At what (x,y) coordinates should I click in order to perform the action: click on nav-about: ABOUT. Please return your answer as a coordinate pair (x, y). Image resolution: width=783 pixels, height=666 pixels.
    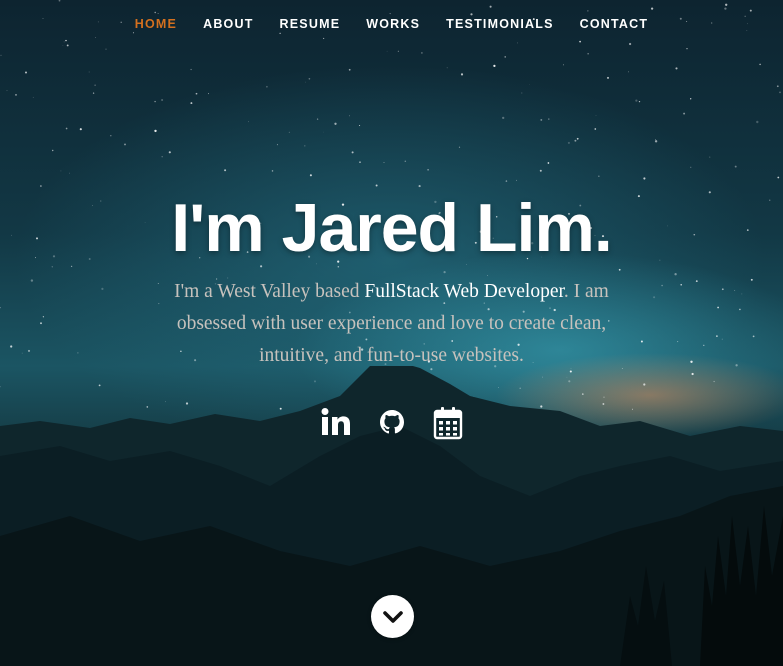
    Looking at the image, I should click on (228, 24).